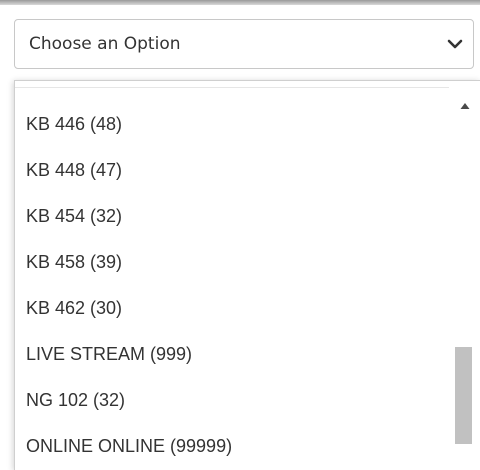  What do you see at coordinates (232, 216) in the screenshot?
I see `list-item: KB 454 (32)` at bounding box center [232, 216].